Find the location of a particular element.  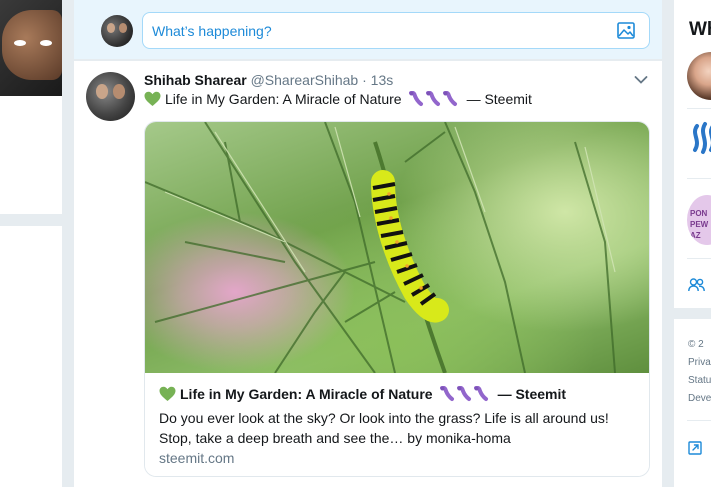

compose-avatar is located at coordinates (117, 31).